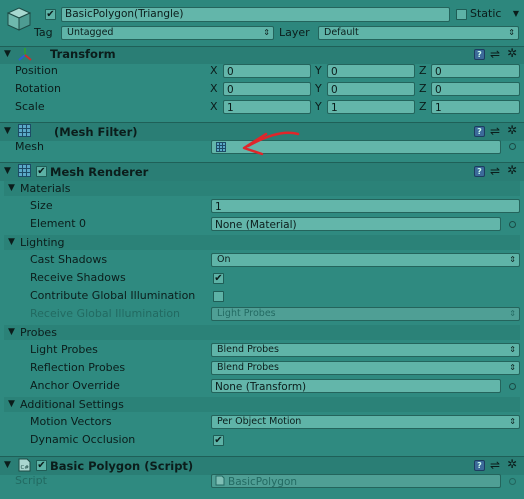  Describe the element at coordinates (371, 107) in the screenshot. I see `scale-y-input: 1` at that location.